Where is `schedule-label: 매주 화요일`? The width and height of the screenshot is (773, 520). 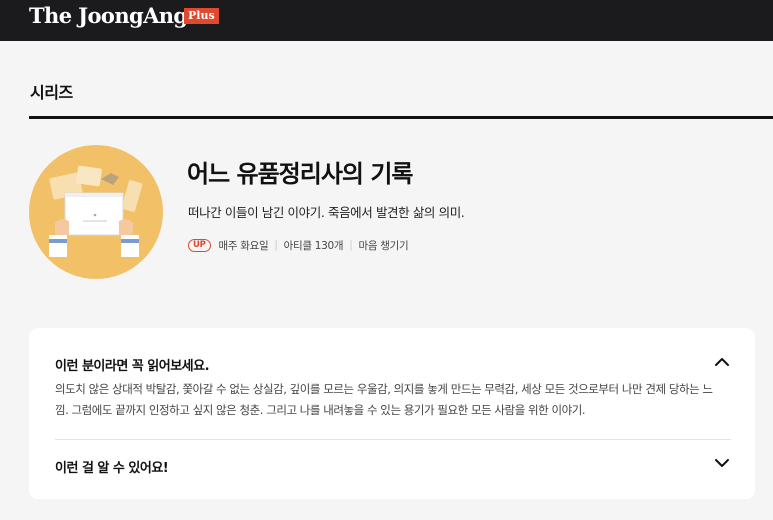
schedule-label: 매주 화요일 is located at coordinates (243, 245).